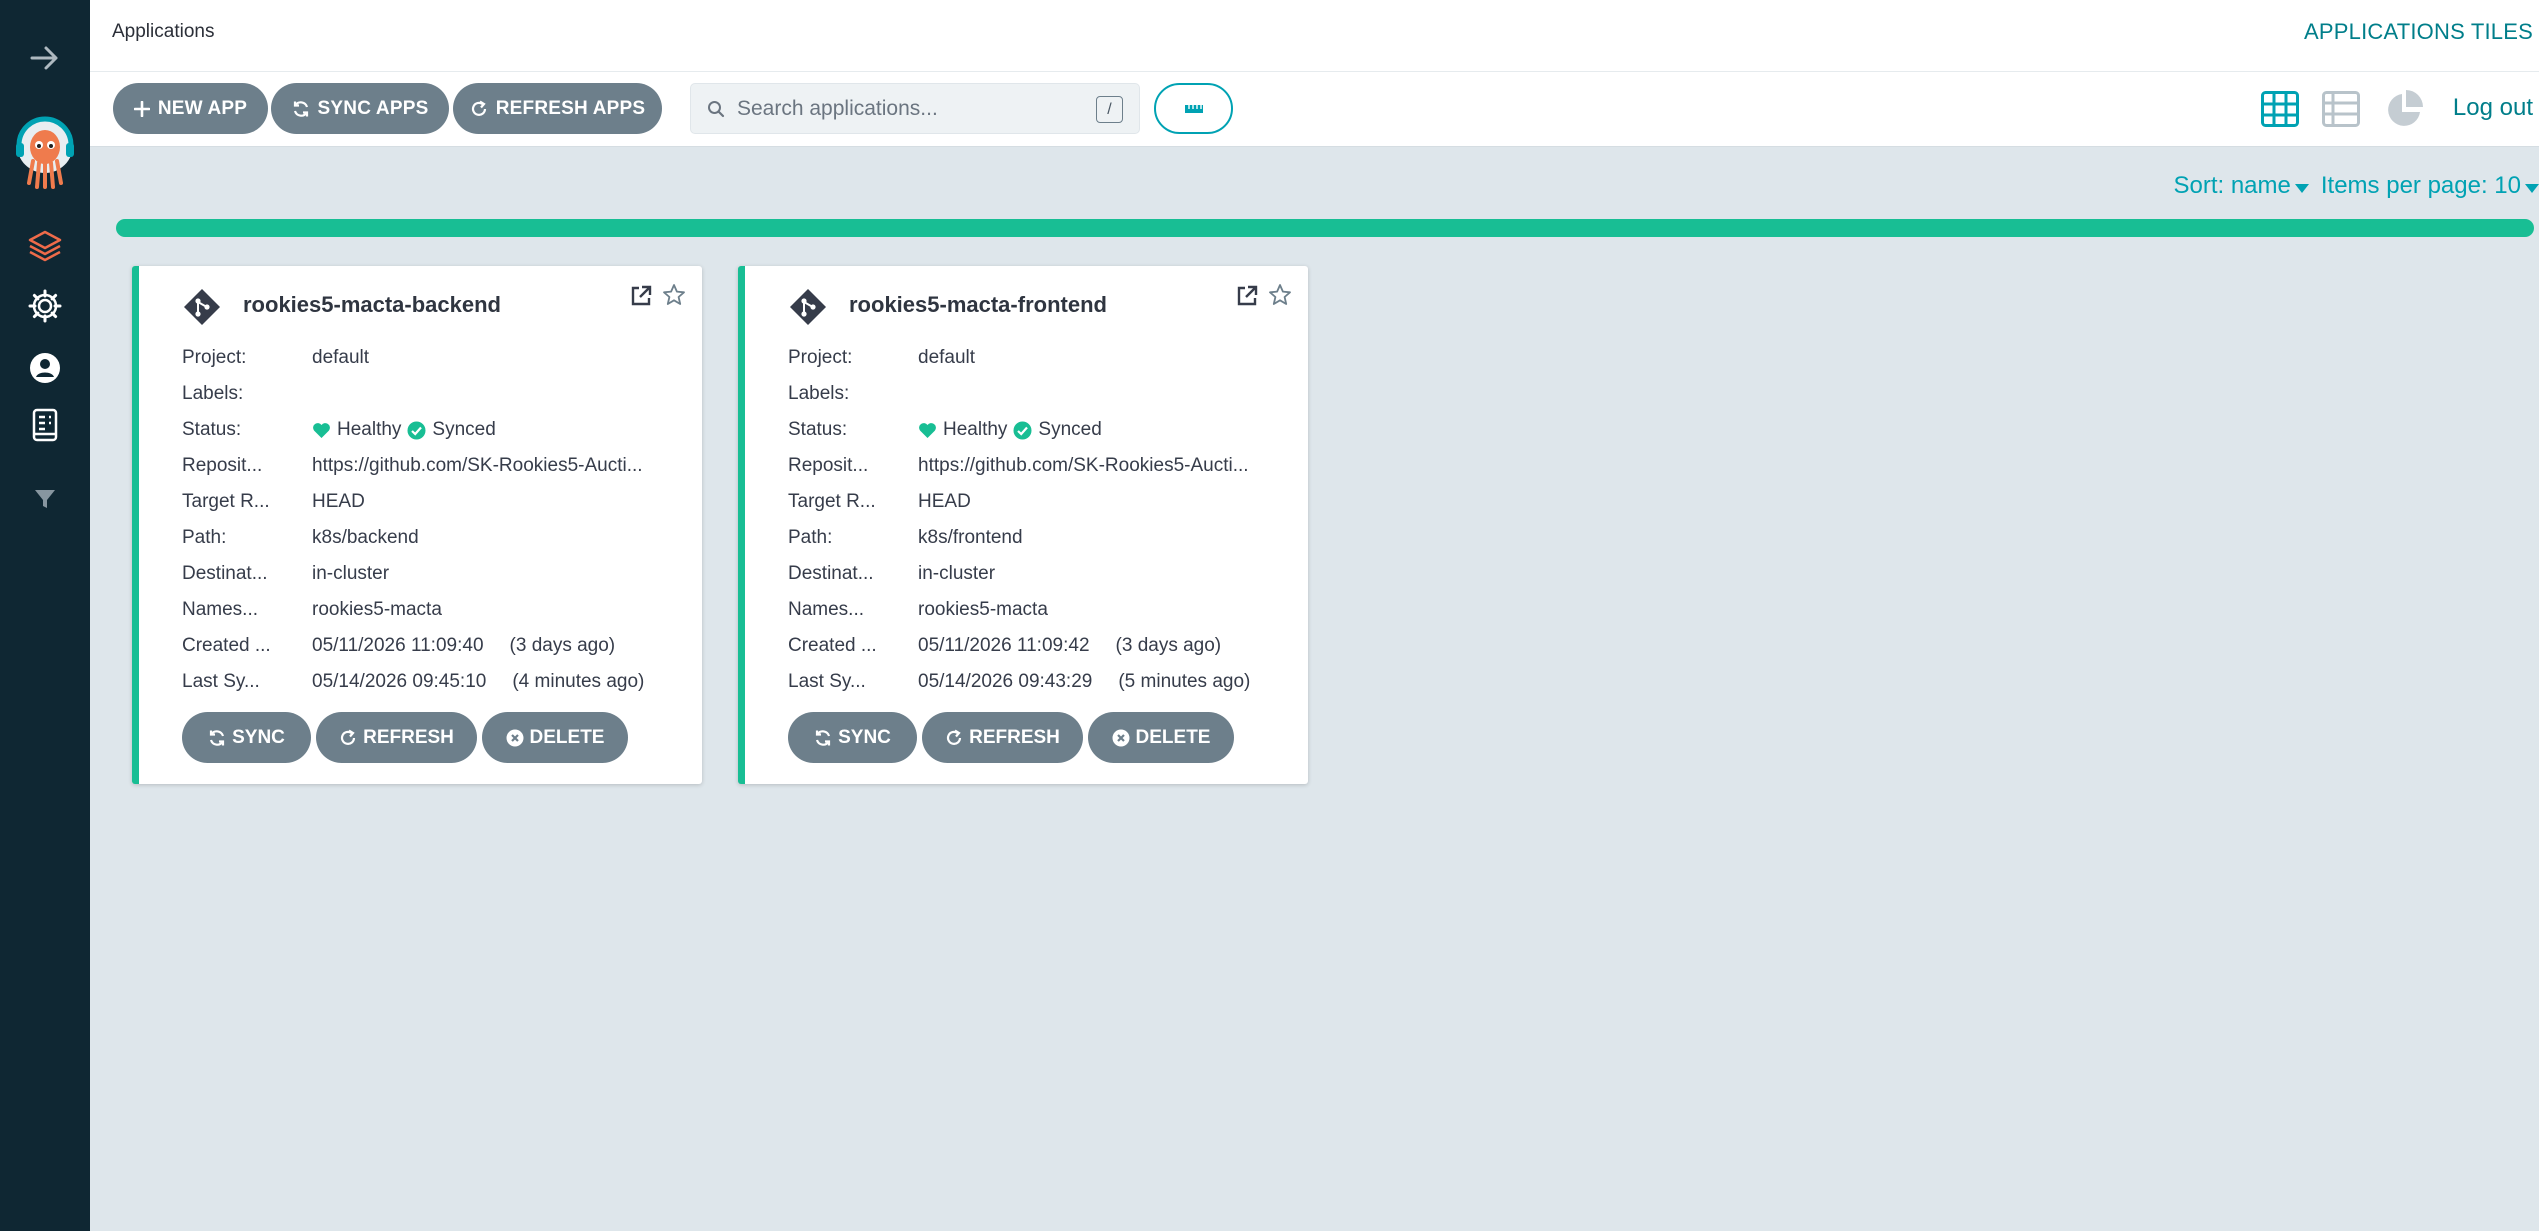  Describe the element at coordinates (1004, 645) in the screenshot. I see `created-value: 05/11/2026 11:09:42` at that location.